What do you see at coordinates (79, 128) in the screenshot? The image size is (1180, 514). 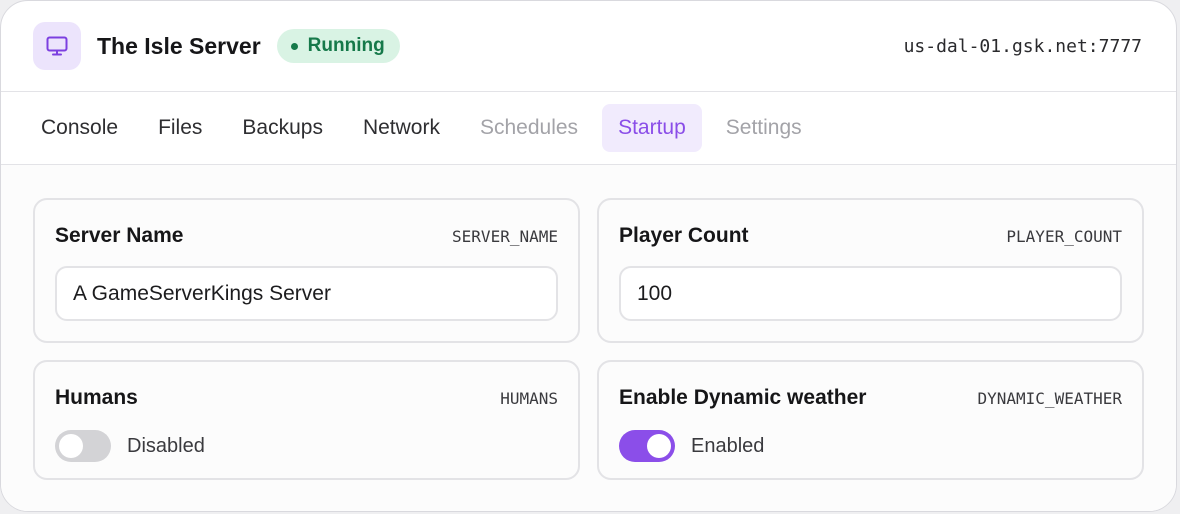 I see `tab-console: Console` at bounding box center [79, 128].